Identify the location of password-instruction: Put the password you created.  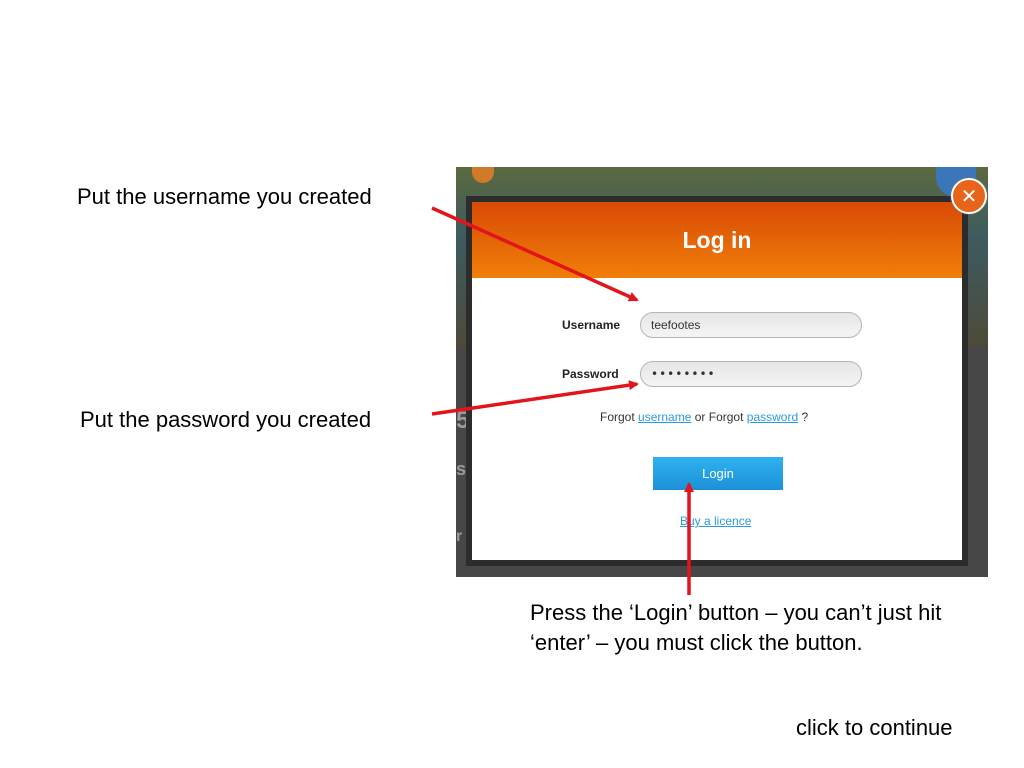
(226, 419).